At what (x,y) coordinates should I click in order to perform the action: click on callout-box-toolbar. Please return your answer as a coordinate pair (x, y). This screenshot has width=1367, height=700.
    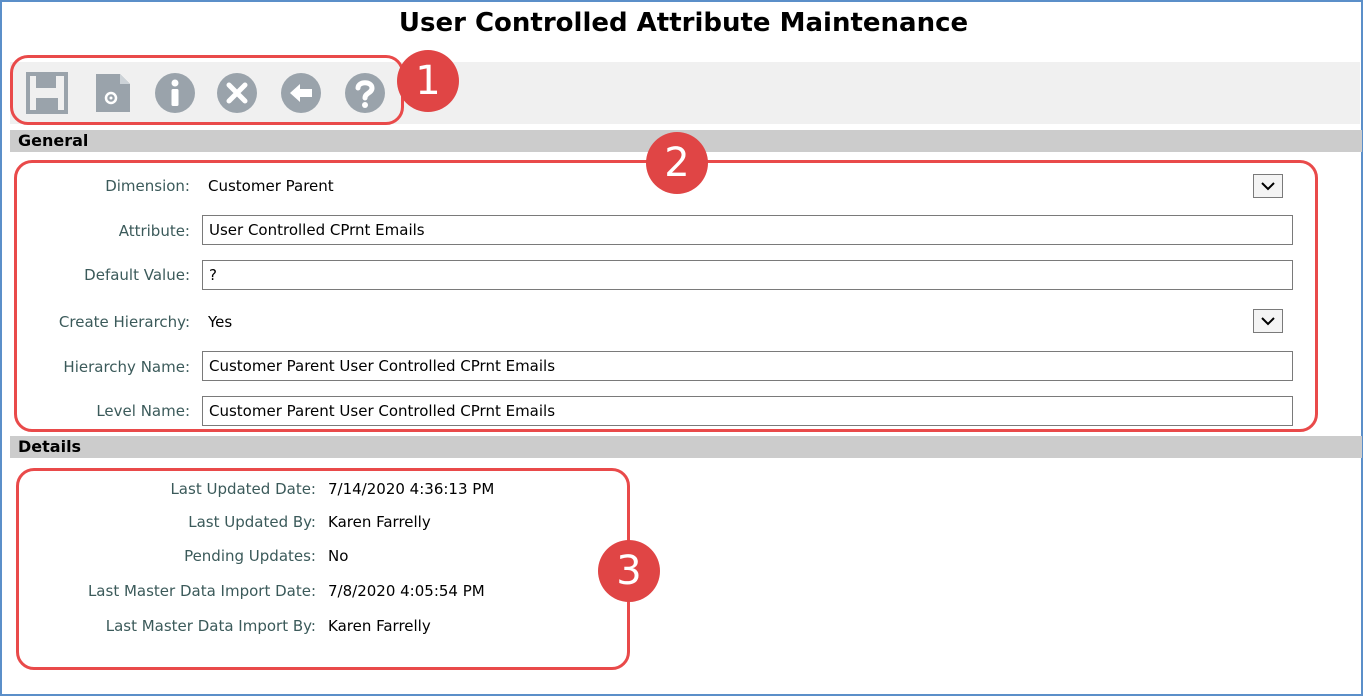
    Looking at the image, I should click on (207, 90).